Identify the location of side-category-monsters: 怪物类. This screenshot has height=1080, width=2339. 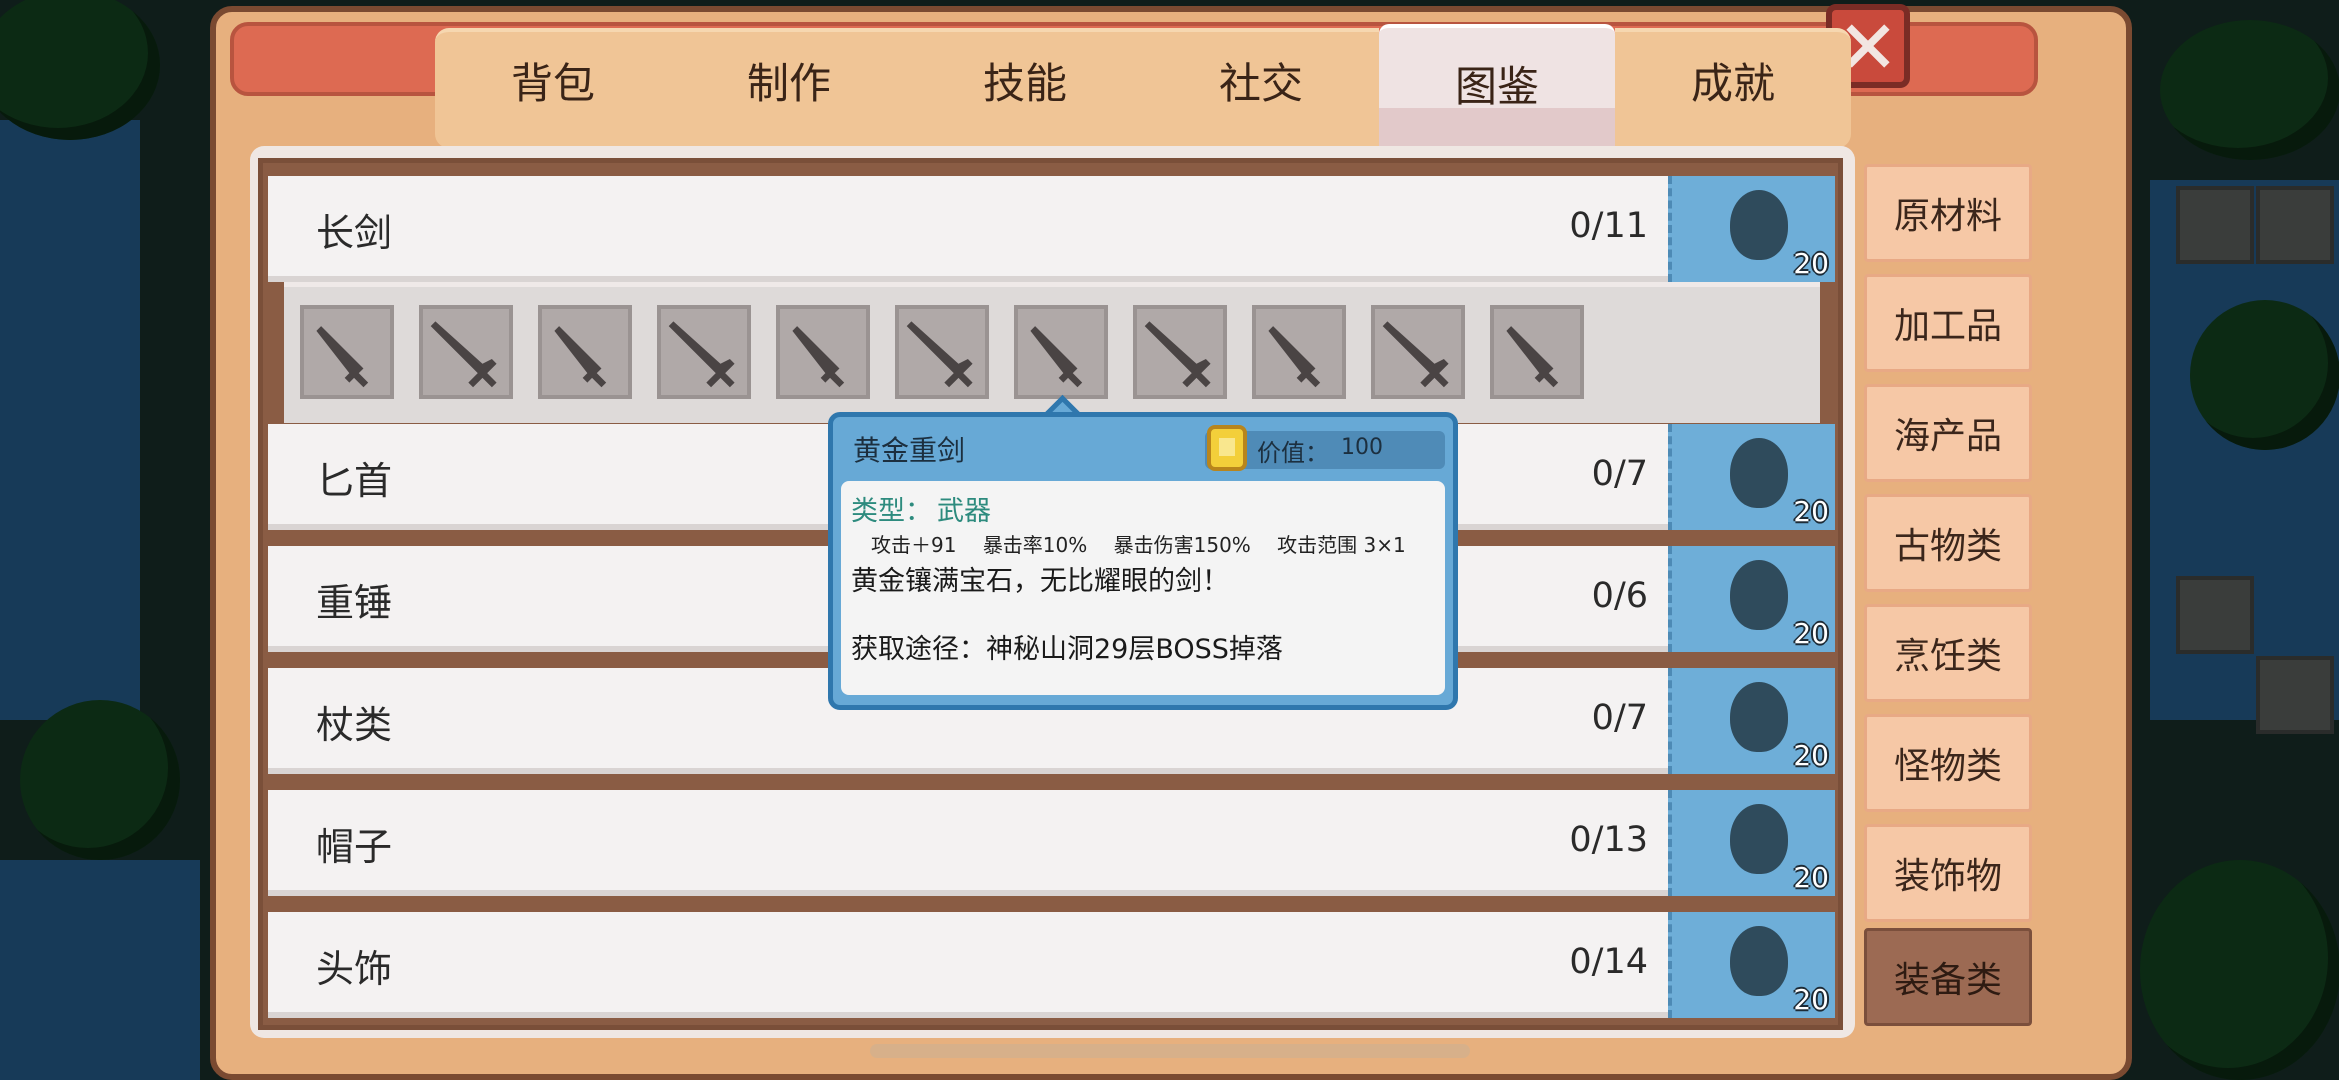
(1948, 763).